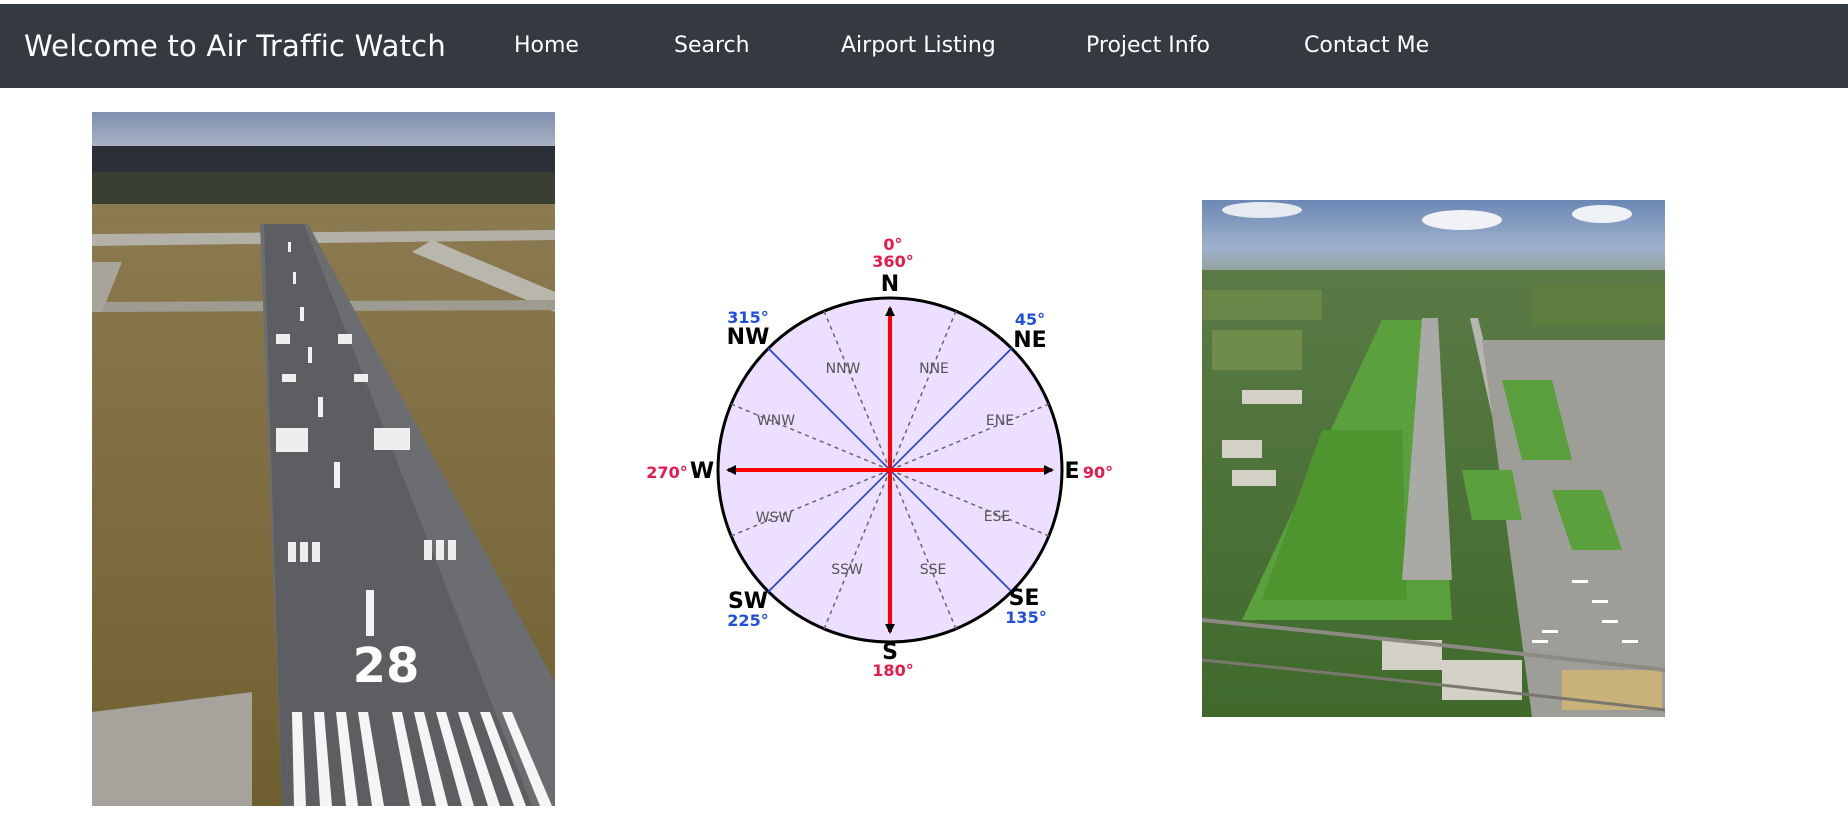  What do you see at coordinates (712, 46) in the screenshot?
I see `nav-link-search: Search` at bounding box center [712, 46].